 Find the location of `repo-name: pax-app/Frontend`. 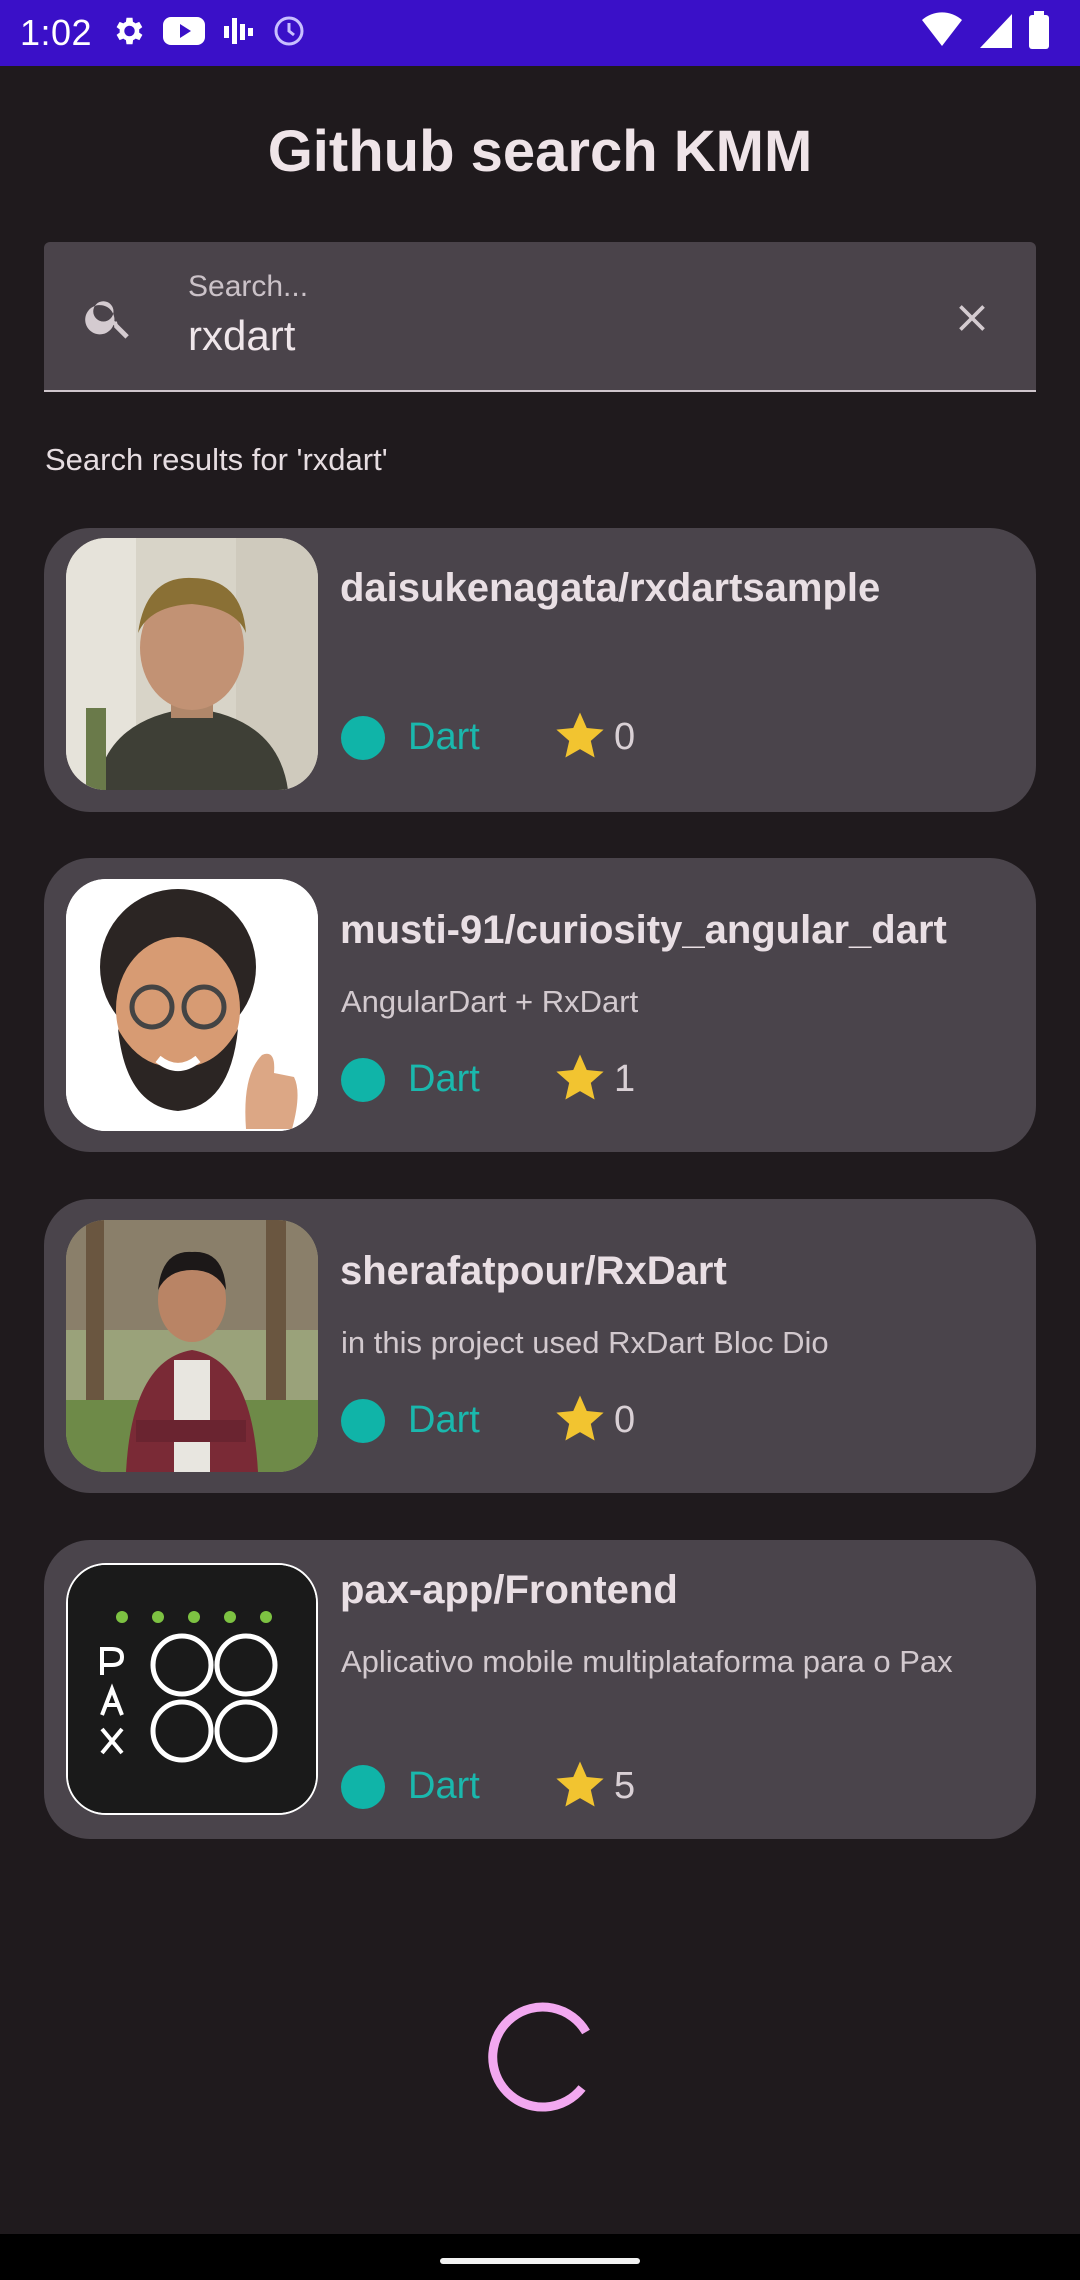

repo-name: pax-app/Frontend is located at coordinates (509, 1590).